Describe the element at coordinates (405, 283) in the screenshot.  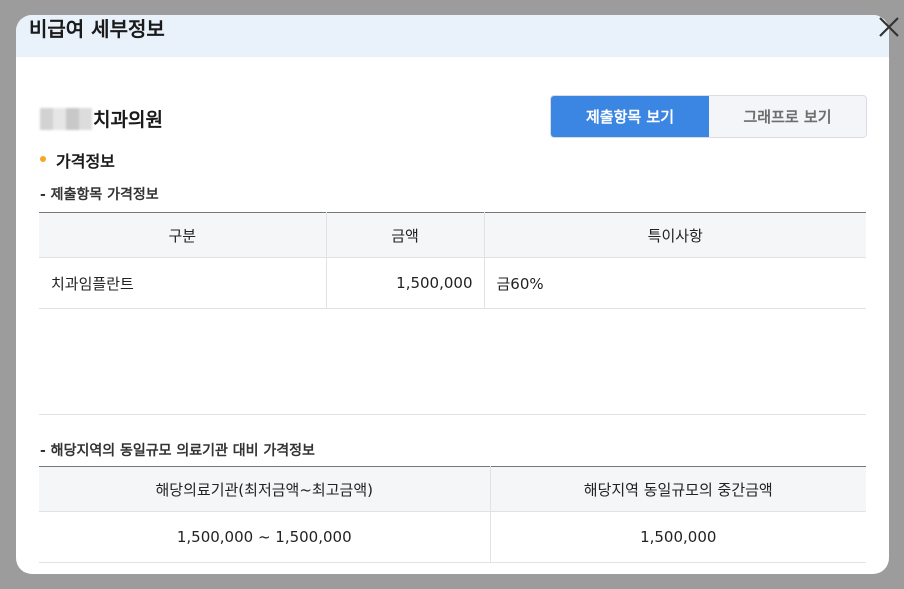
I see `cell-amount: 1,500,000` at that location.